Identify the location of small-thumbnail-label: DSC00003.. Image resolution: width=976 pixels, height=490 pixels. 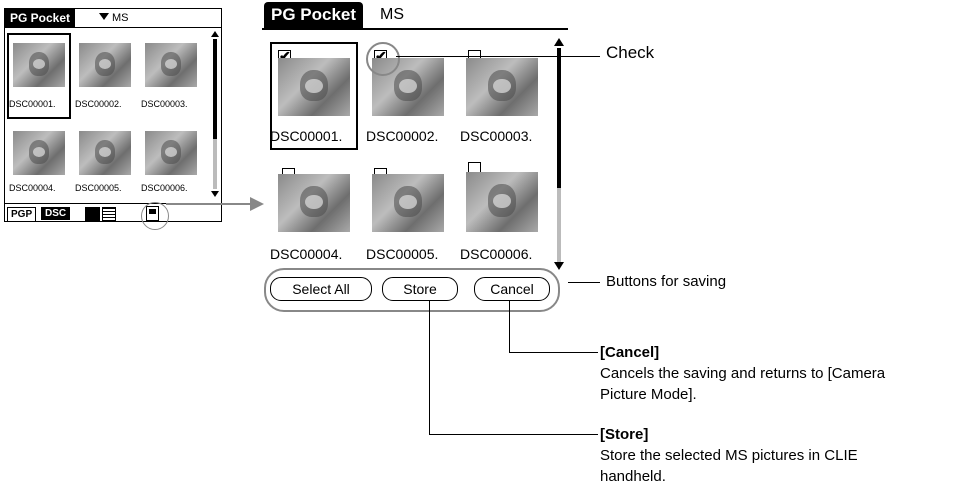
(164, 104).